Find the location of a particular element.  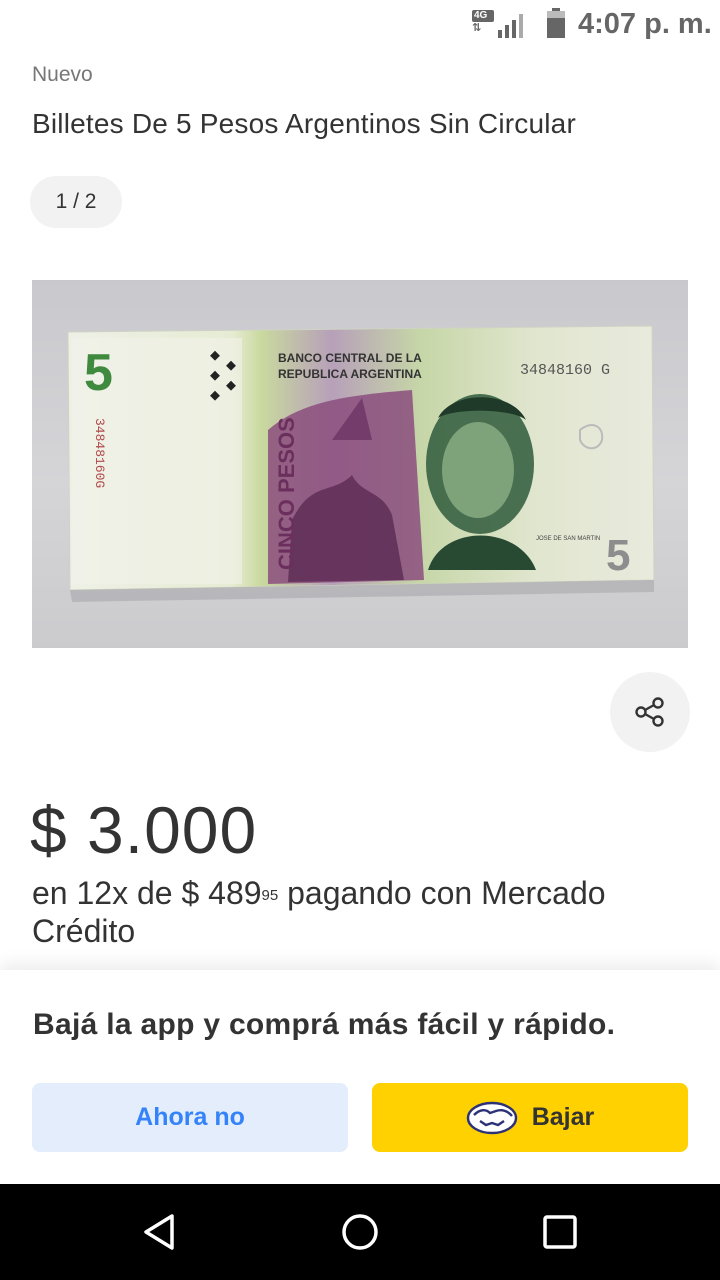

share-icon is located at coordinates (649, 712).